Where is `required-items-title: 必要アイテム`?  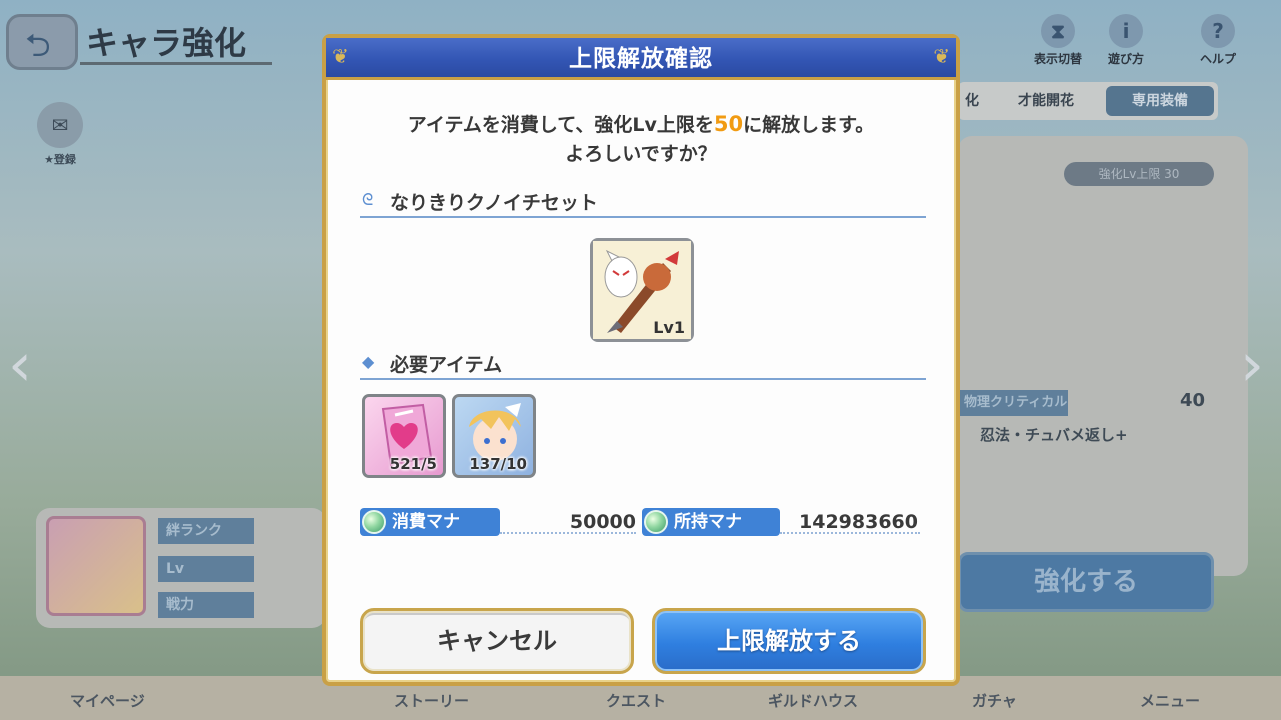
required-items-title: 必要アイテム is located at coordinates (446, 365).